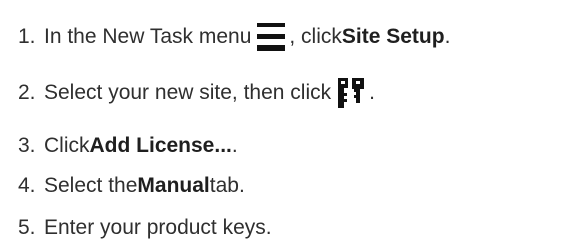 The width and height of the screenshot is (567, 250). Describe the element at coordinates (315, 36) in the screenshot. I see `step-text-middle: , click` at that location.